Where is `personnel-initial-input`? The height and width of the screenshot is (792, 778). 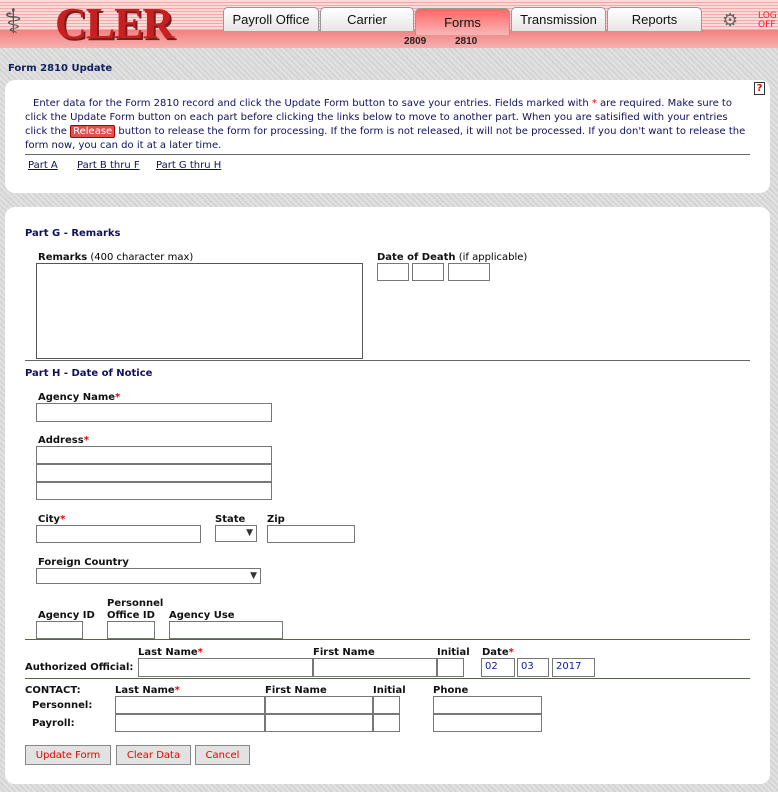
personnel-initial-input is located at coordinates (386, 705).